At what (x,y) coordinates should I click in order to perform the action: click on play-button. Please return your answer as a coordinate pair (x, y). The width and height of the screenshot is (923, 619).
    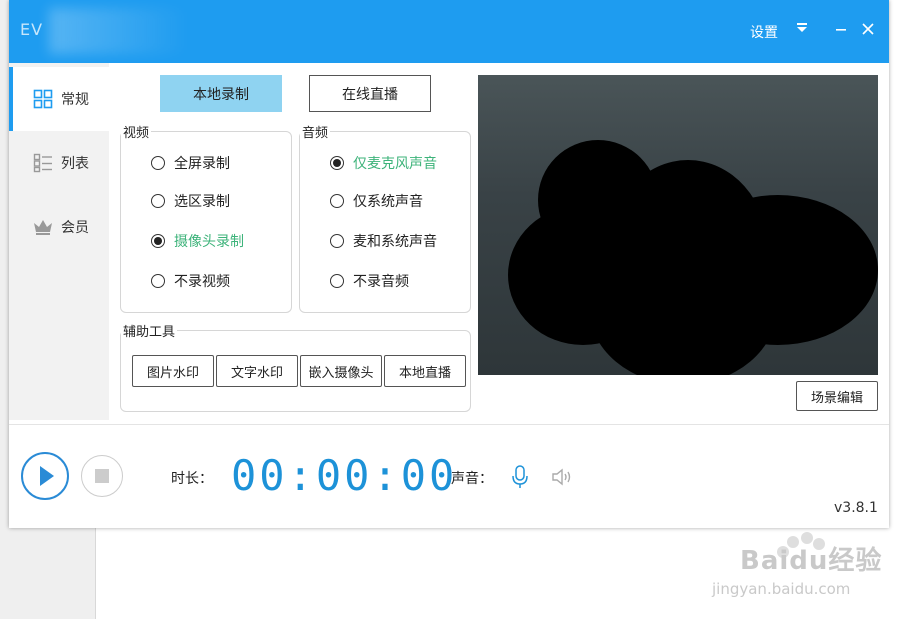
    Looking at the image, I should click on (45, 476).